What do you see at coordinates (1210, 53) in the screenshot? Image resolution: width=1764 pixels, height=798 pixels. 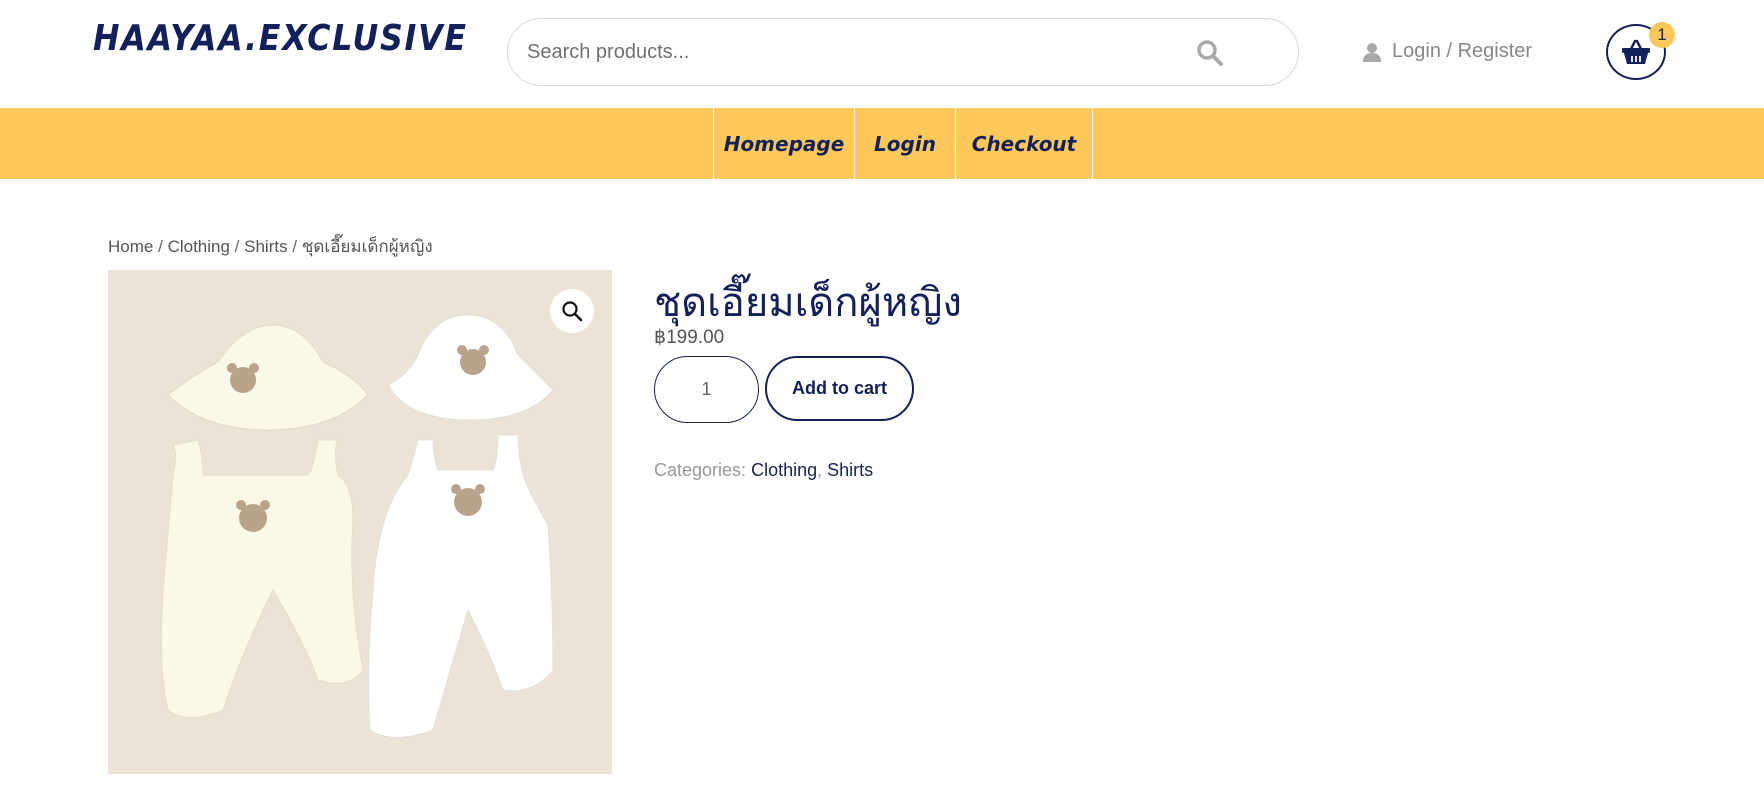 I see `search-icon` at bounding box center [1210, 53].